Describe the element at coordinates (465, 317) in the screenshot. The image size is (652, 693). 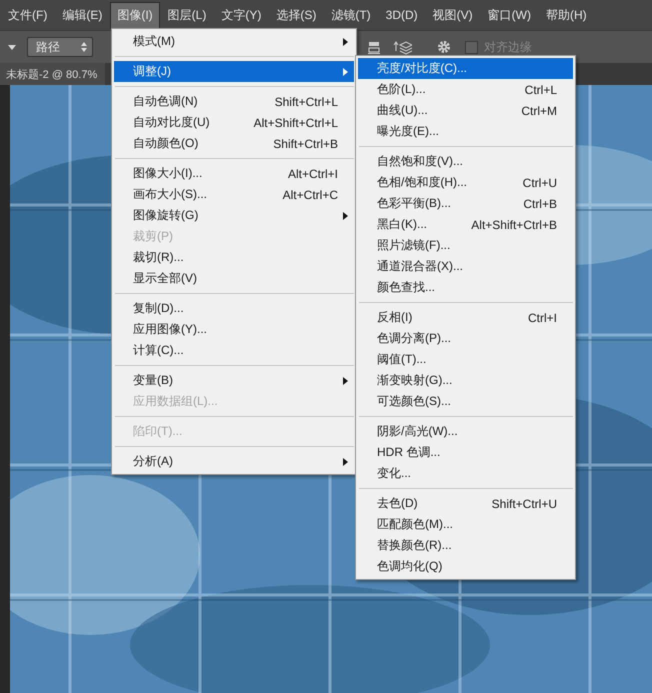
I see `menu-item: 反相(I) Ctrl+I` at that location.